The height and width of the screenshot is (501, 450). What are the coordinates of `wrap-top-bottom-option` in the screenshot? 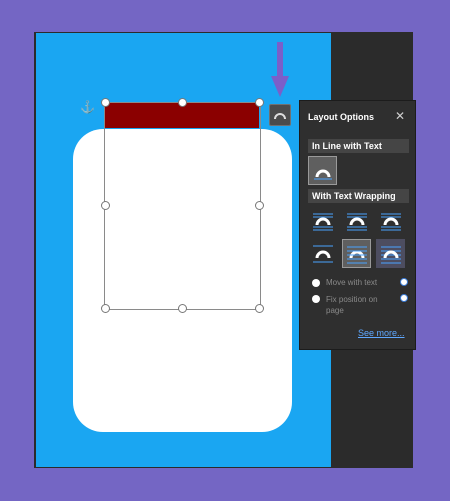 It's located at (322, 253).